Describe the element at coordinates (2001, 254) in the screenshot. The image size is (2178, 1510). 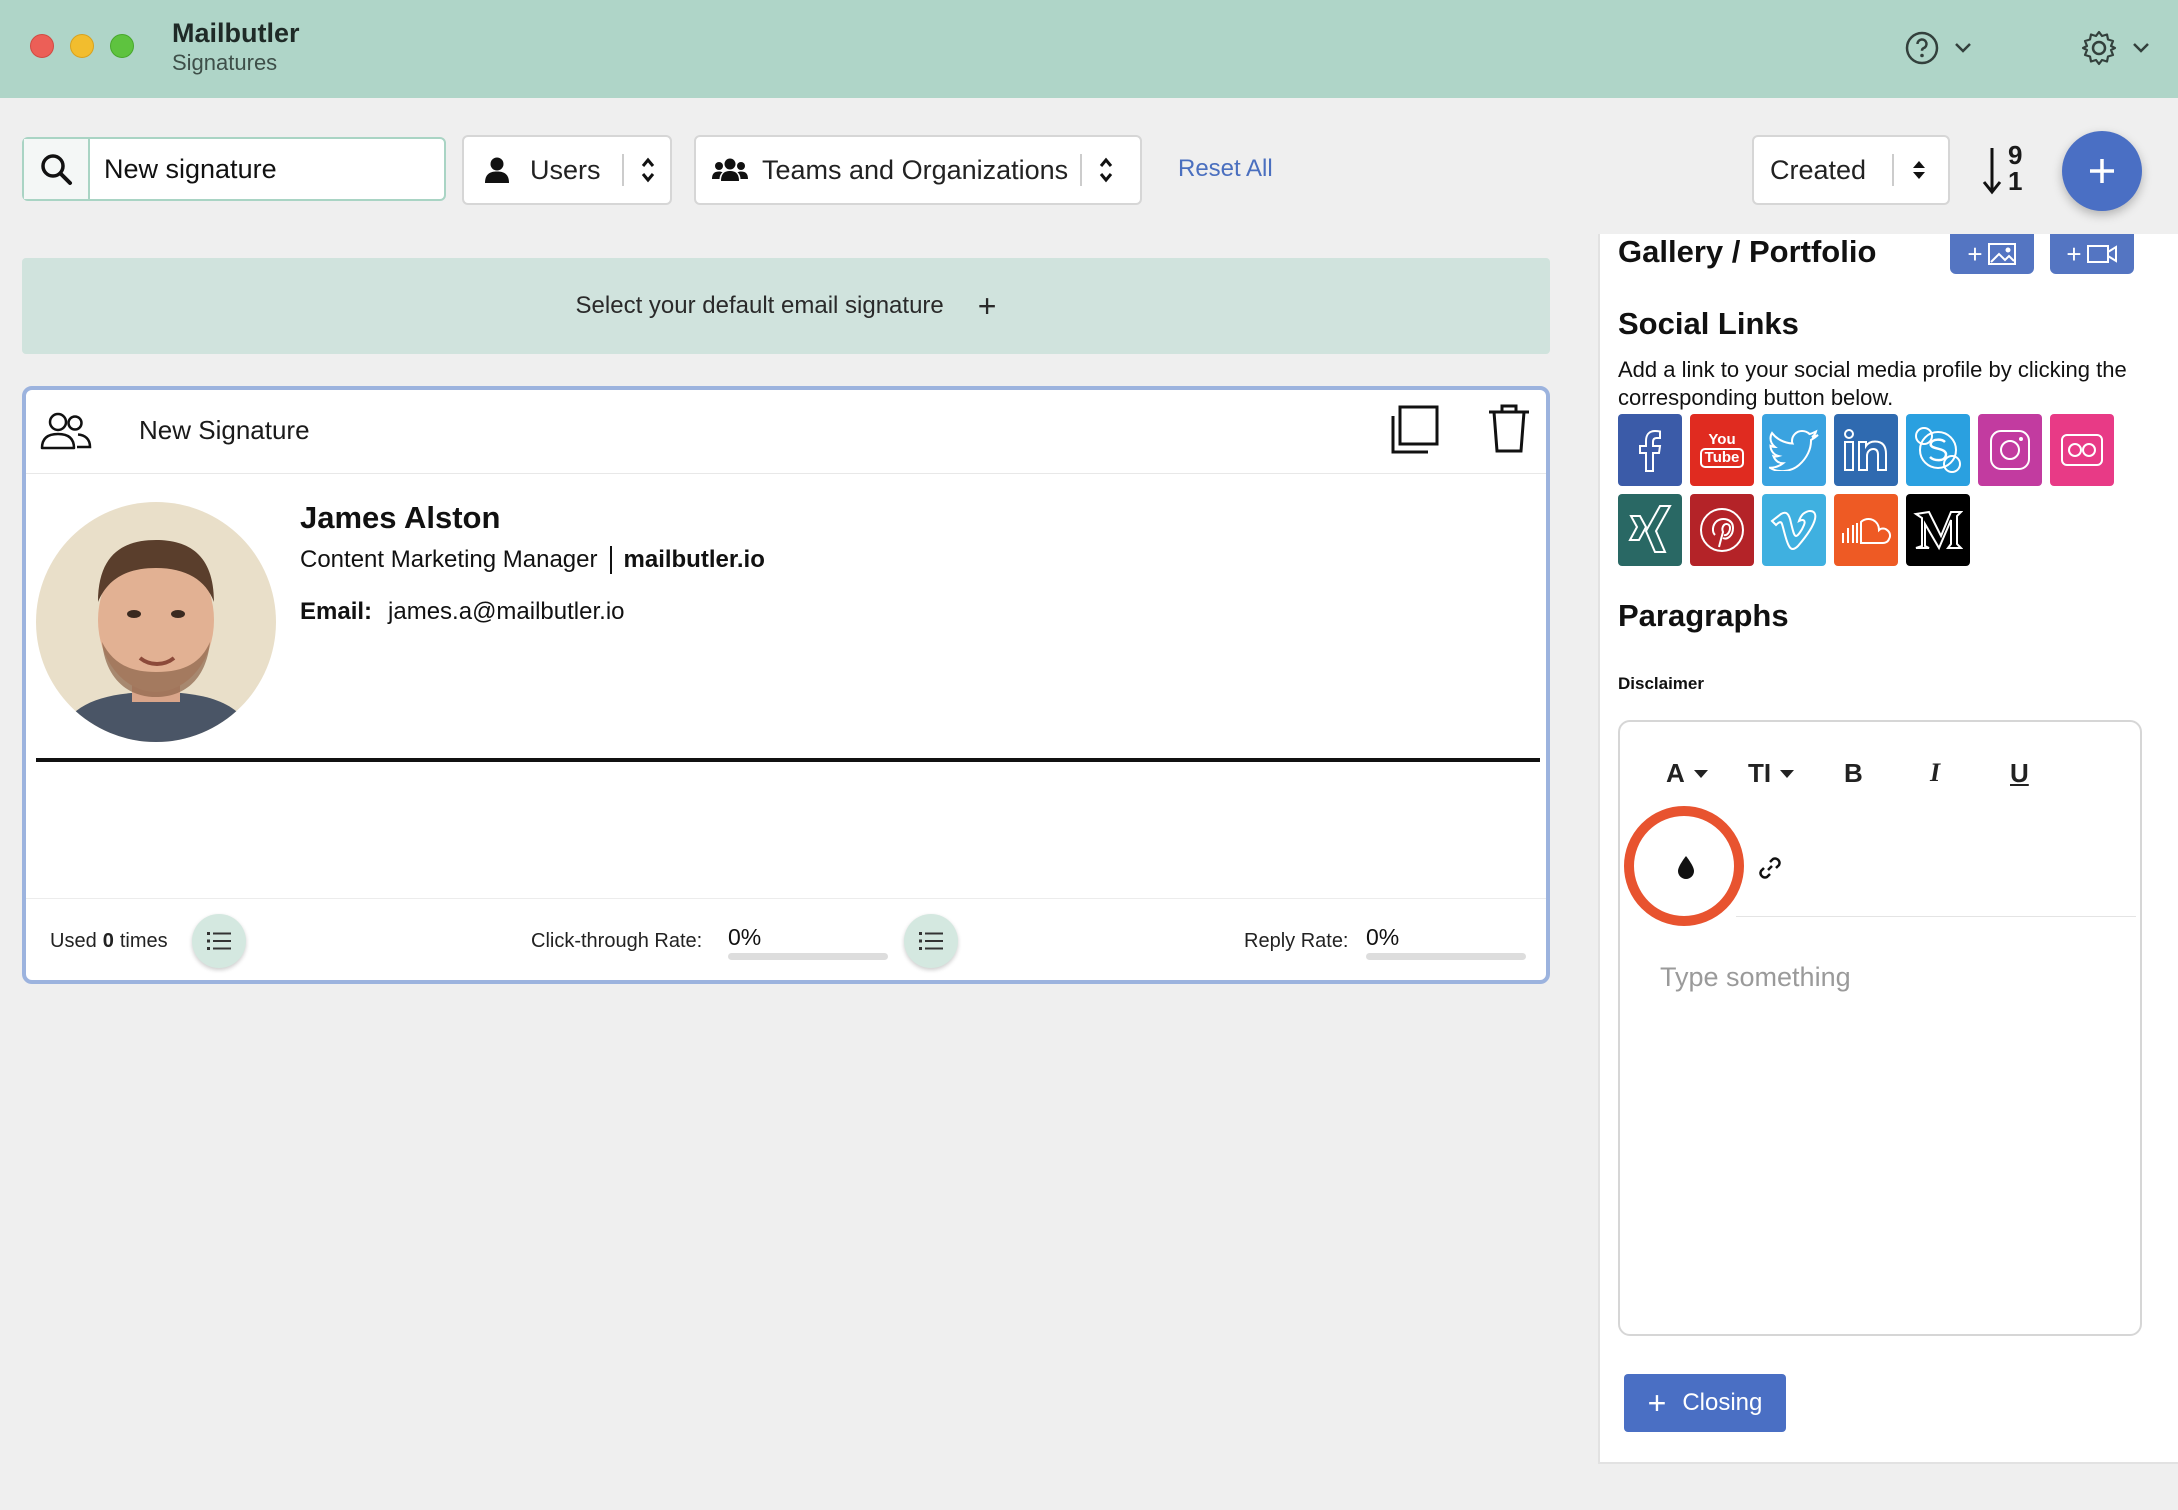
I see `image-icon` at that location.